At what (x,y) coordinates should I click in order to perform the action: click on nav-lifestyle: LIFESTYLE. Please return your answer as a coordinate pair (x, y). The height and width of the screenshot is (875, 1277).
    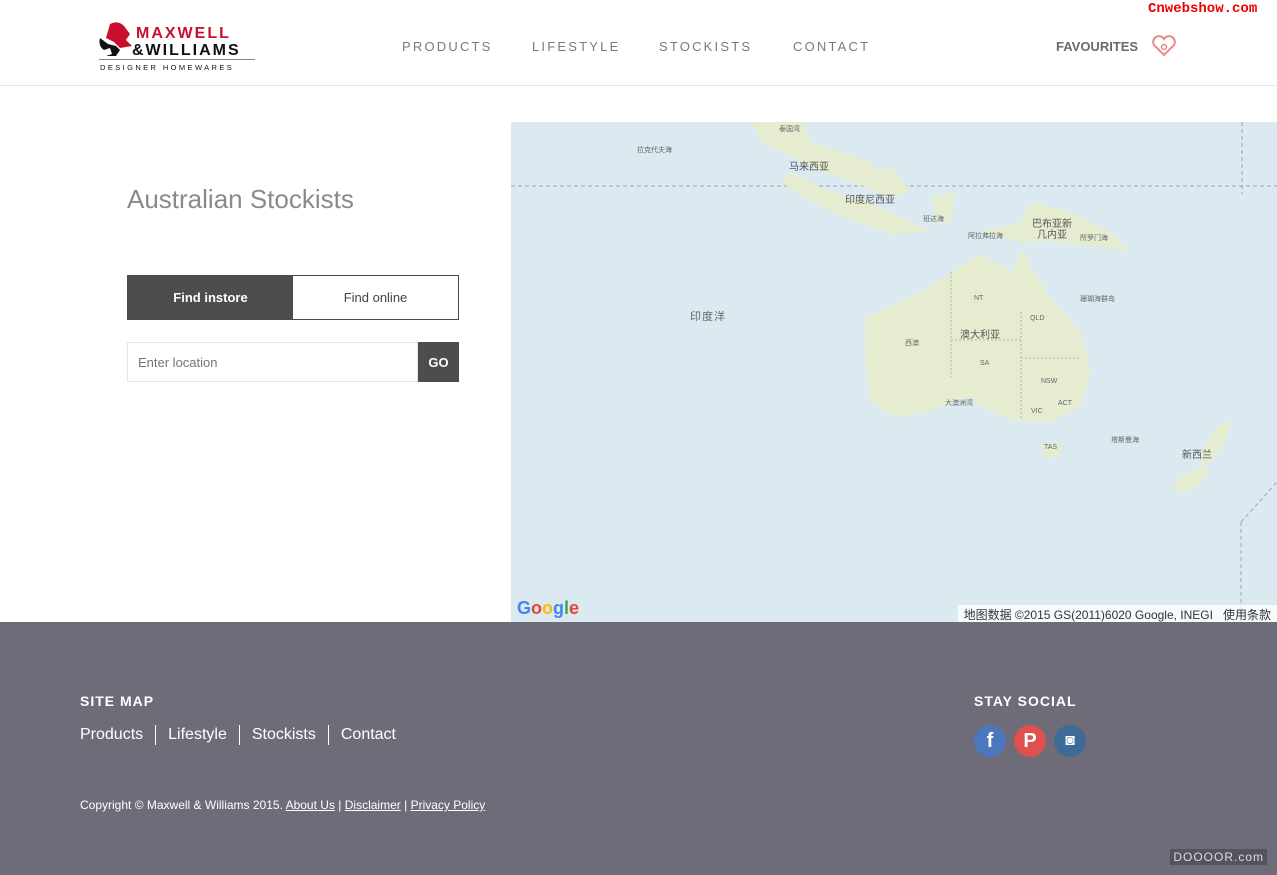
    Looking at the image, I should click on (576, 46).